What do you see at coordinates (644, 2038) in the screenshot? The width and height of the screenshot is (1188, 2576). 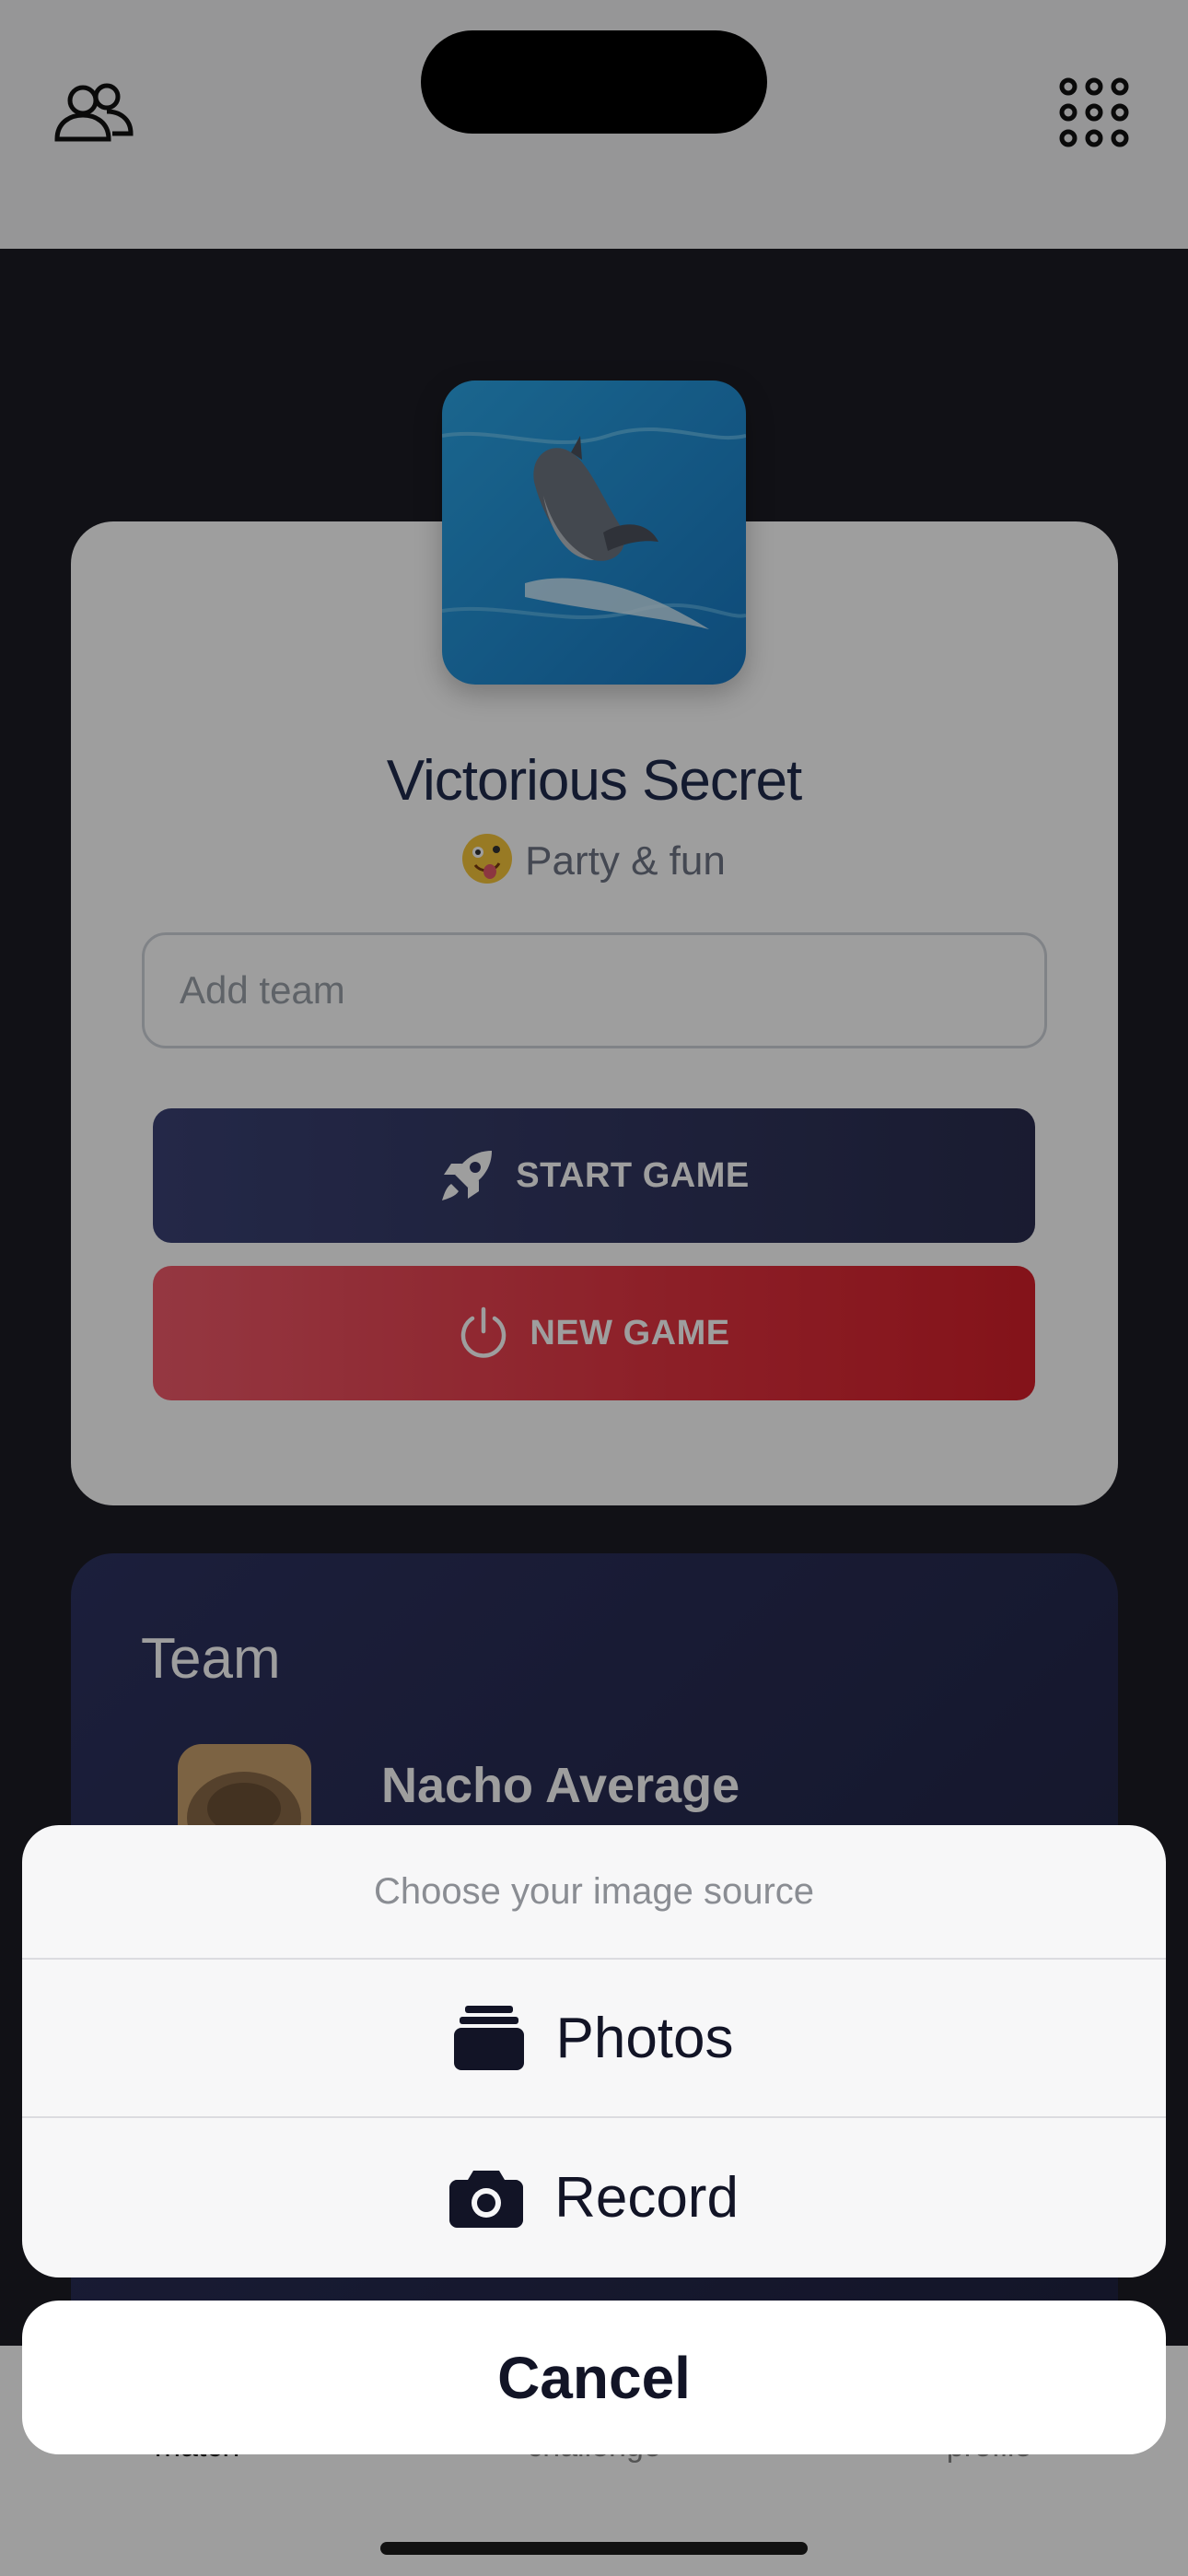 I see `photos-label: Photos` at bounding box center [644, 2038].